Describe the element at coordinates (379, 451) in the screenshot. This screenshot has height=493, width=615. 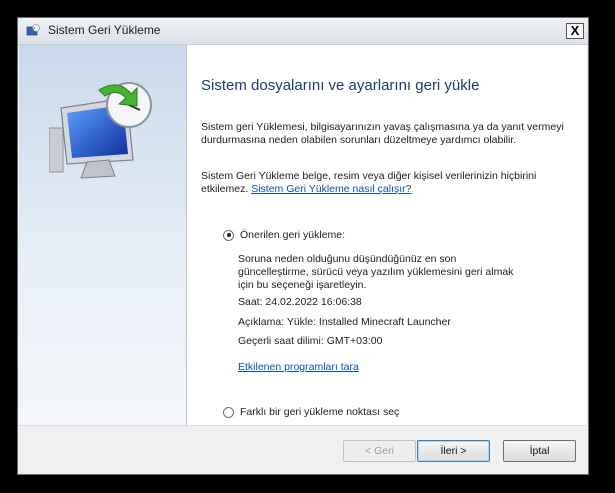
I see `back-button: < Geri` at that location.